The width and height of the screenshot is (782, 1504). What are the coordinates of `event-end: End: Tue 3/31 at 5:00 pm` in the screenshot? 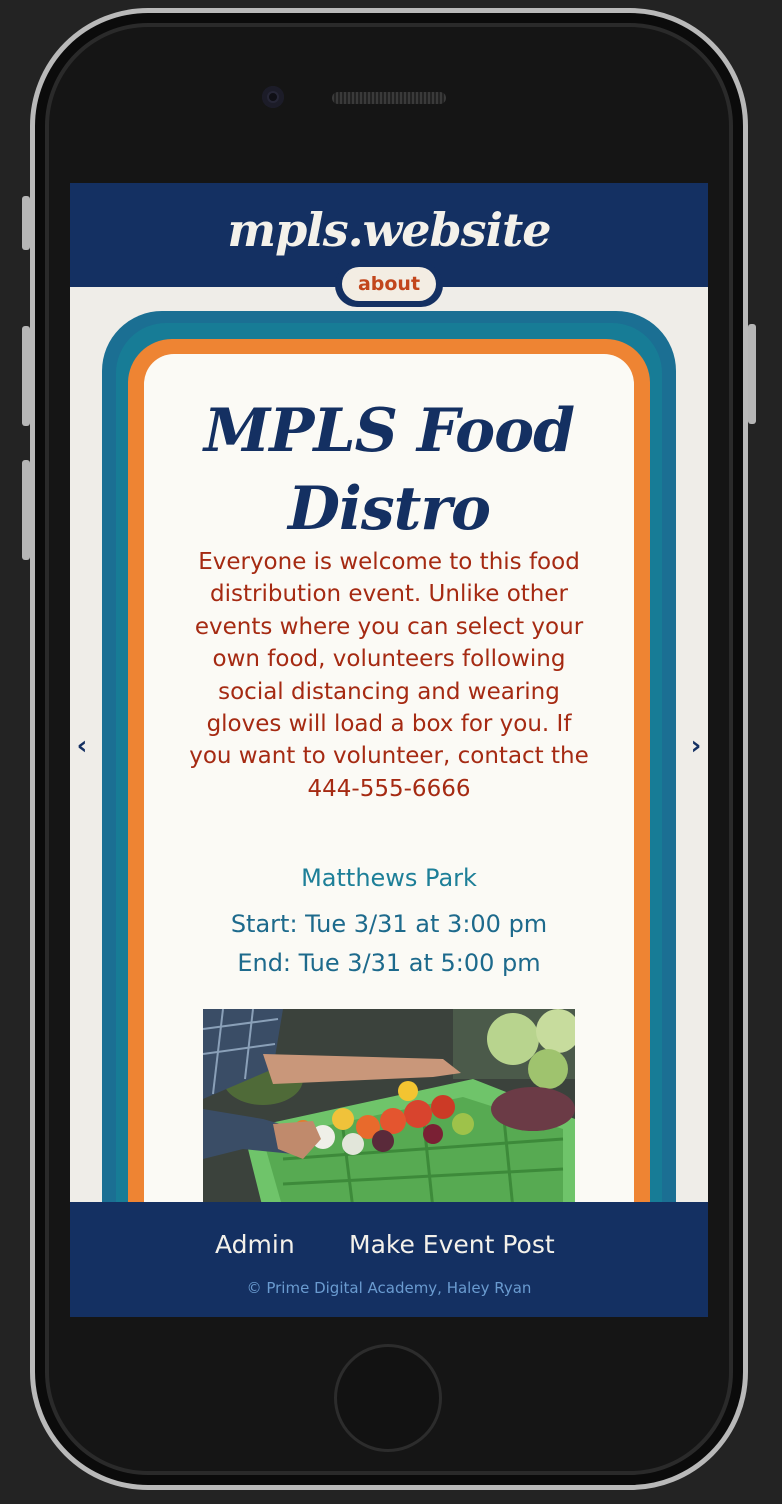 It's located at (389, 963).